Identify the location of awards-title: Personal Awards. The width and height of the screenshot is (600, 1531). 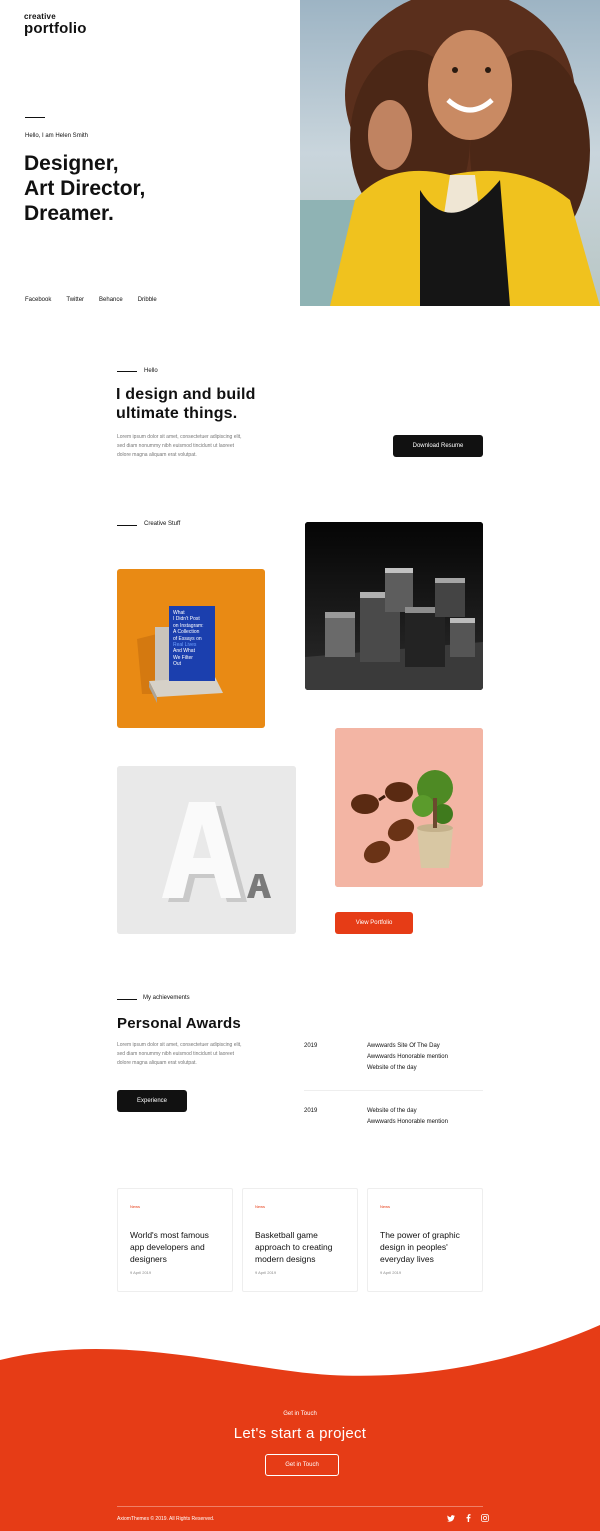
(179, 1023).